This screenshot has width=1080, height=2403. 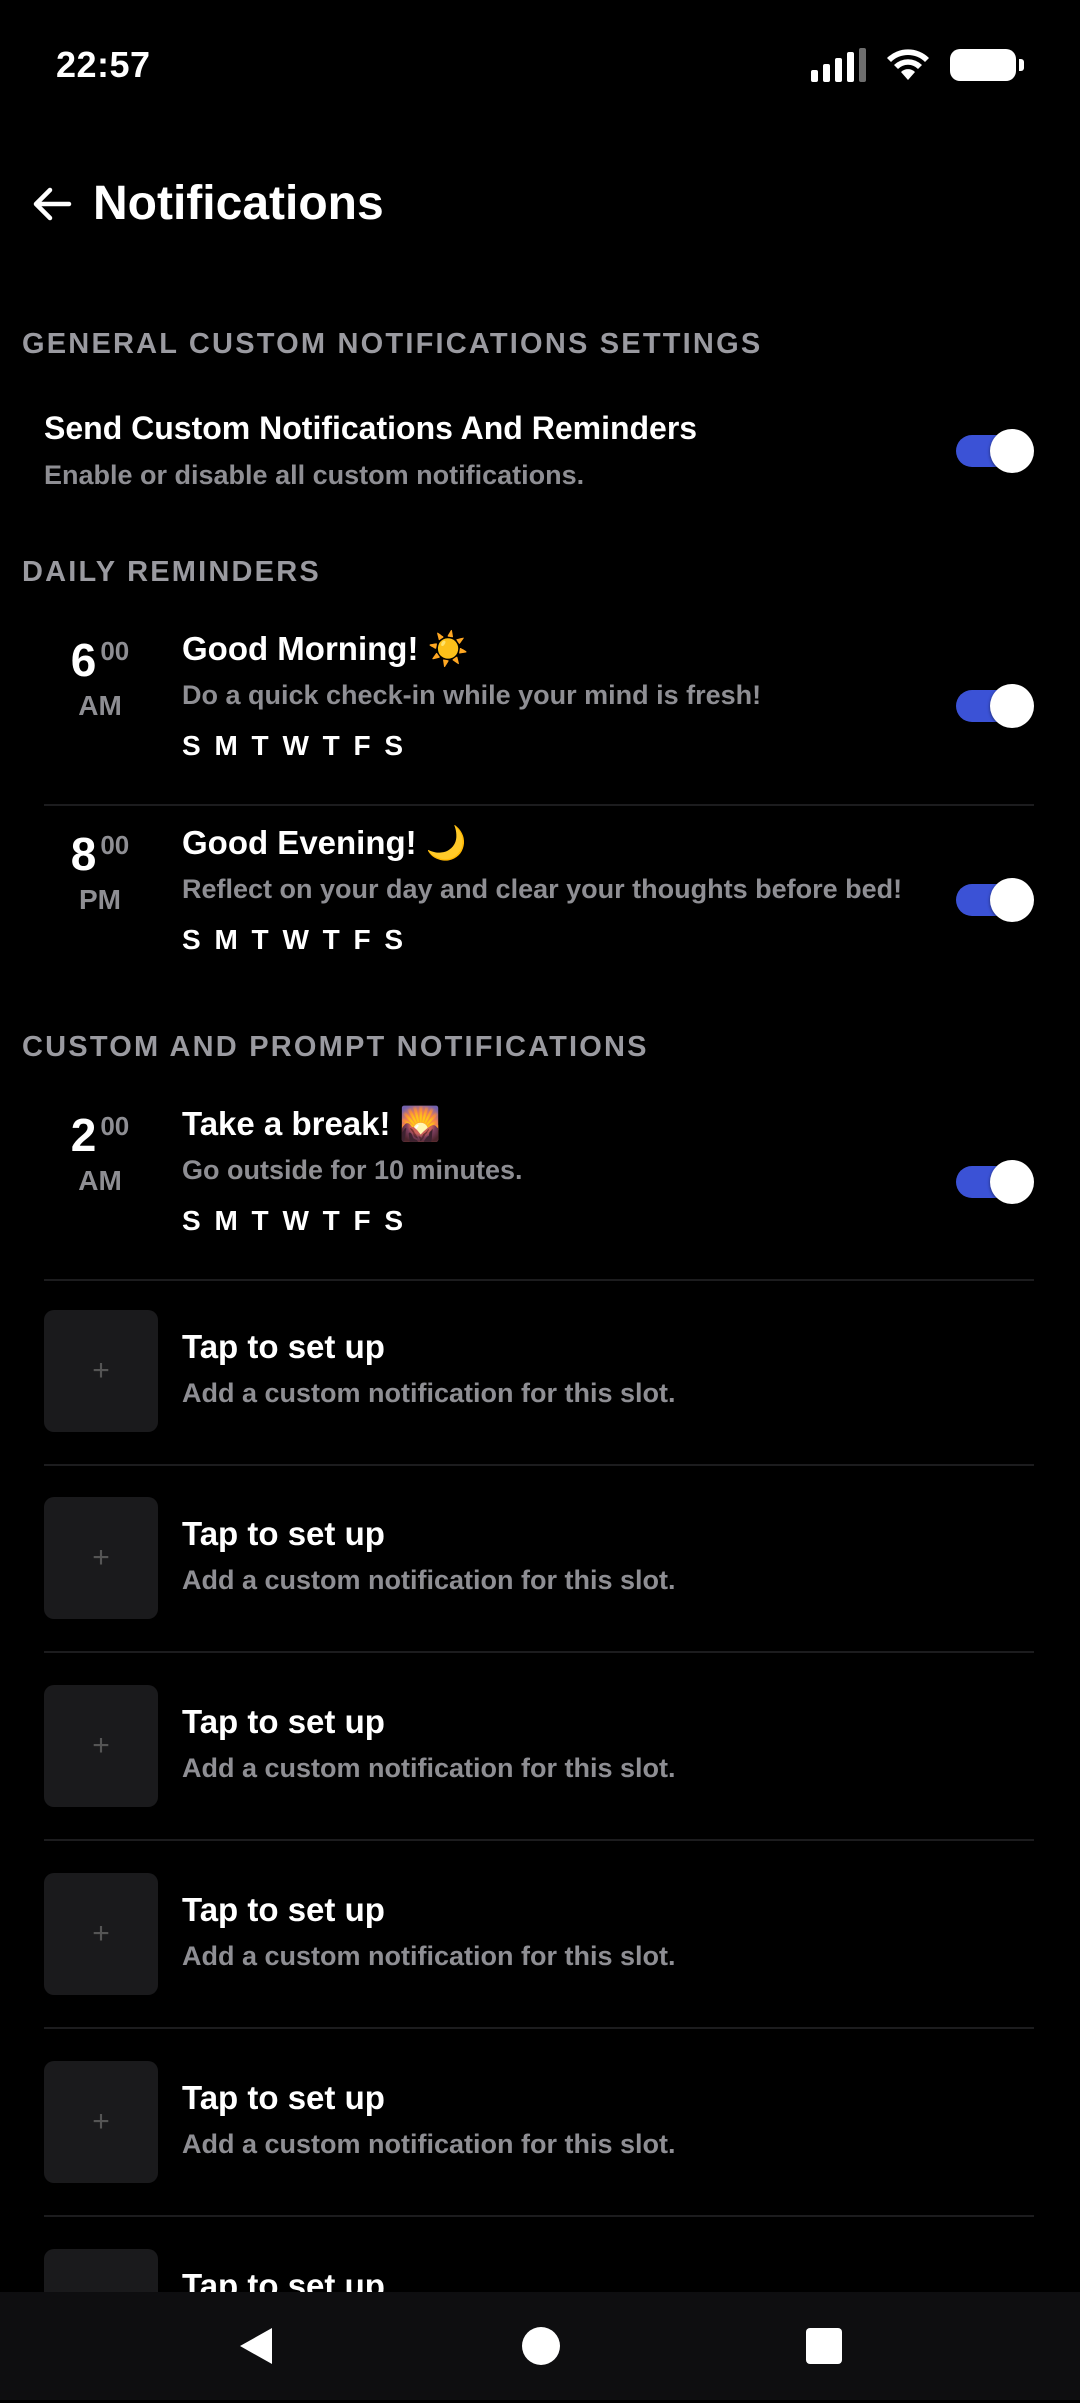 I want to click on reminder-title: Good Morning! ☀️, so click(x=325, y=648).